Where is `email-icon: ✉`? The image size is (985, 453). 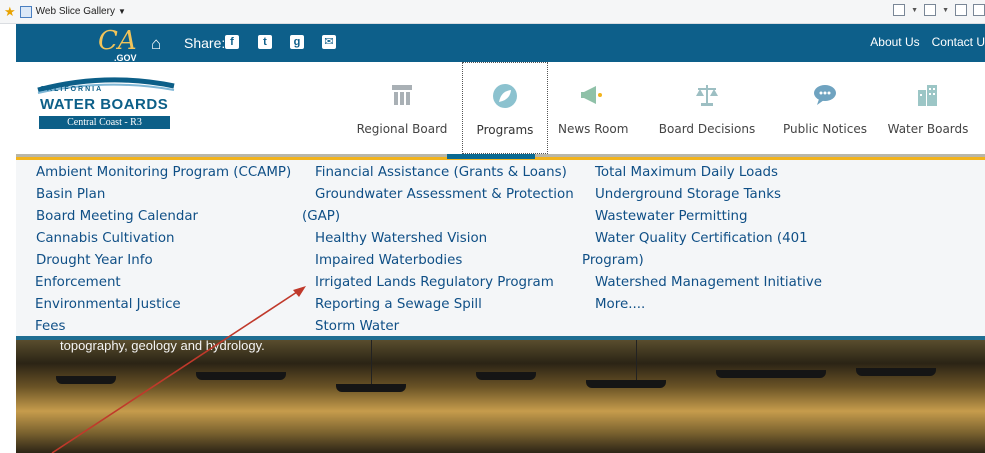
email-icon: ✉ is located at coordinates (329, 42).